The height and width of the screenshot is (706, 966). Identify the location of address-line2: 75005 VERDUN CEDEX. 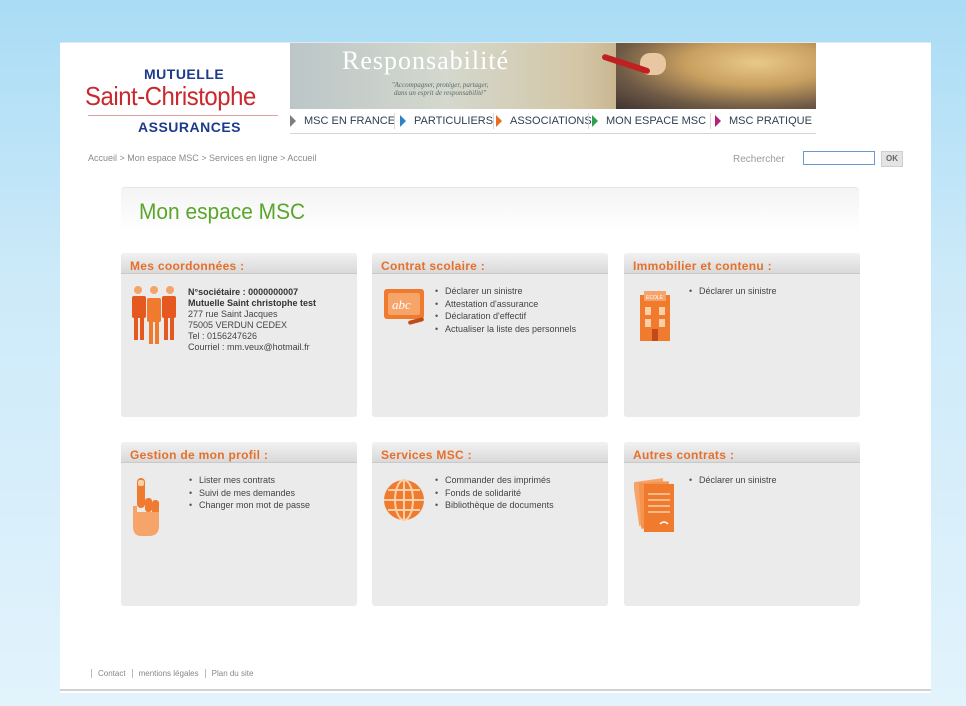
(238, 325).